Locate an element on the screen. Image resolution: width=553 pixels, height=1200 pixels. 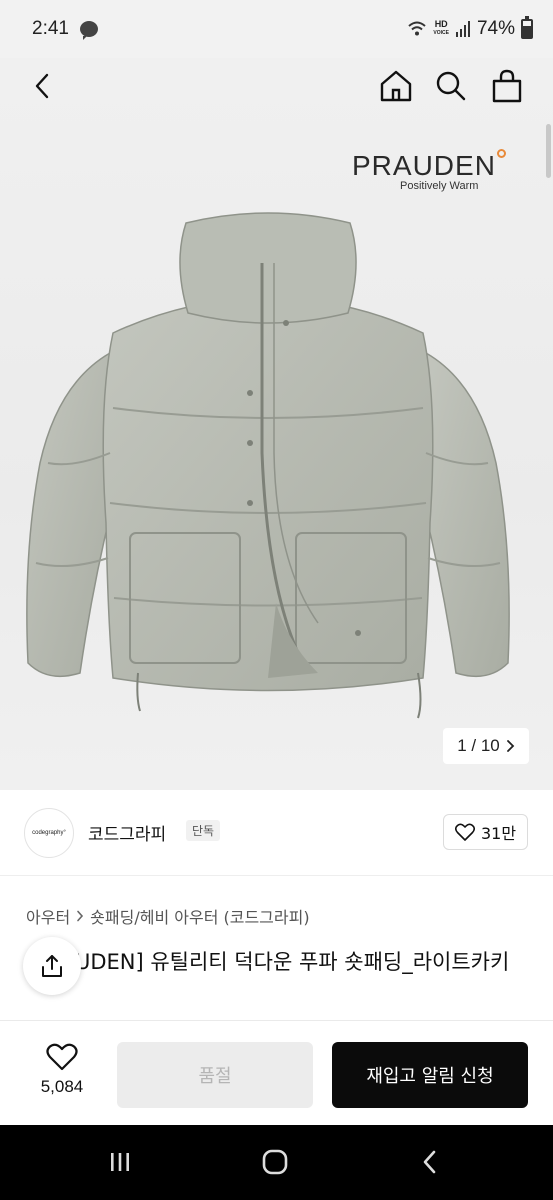
exclusive-badge: 단독 is located at coordinates (203, 830).